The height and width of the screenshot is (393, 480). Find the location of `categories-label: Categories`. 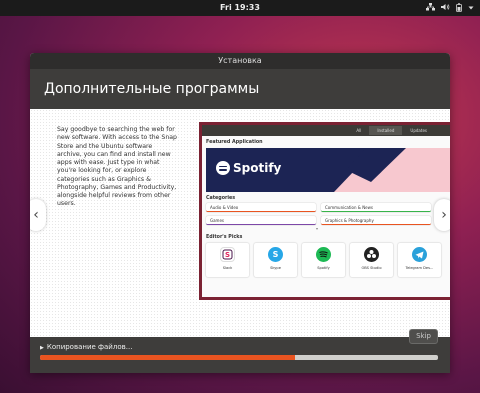

categories-label: Categories is located at coordinates (221, 198).